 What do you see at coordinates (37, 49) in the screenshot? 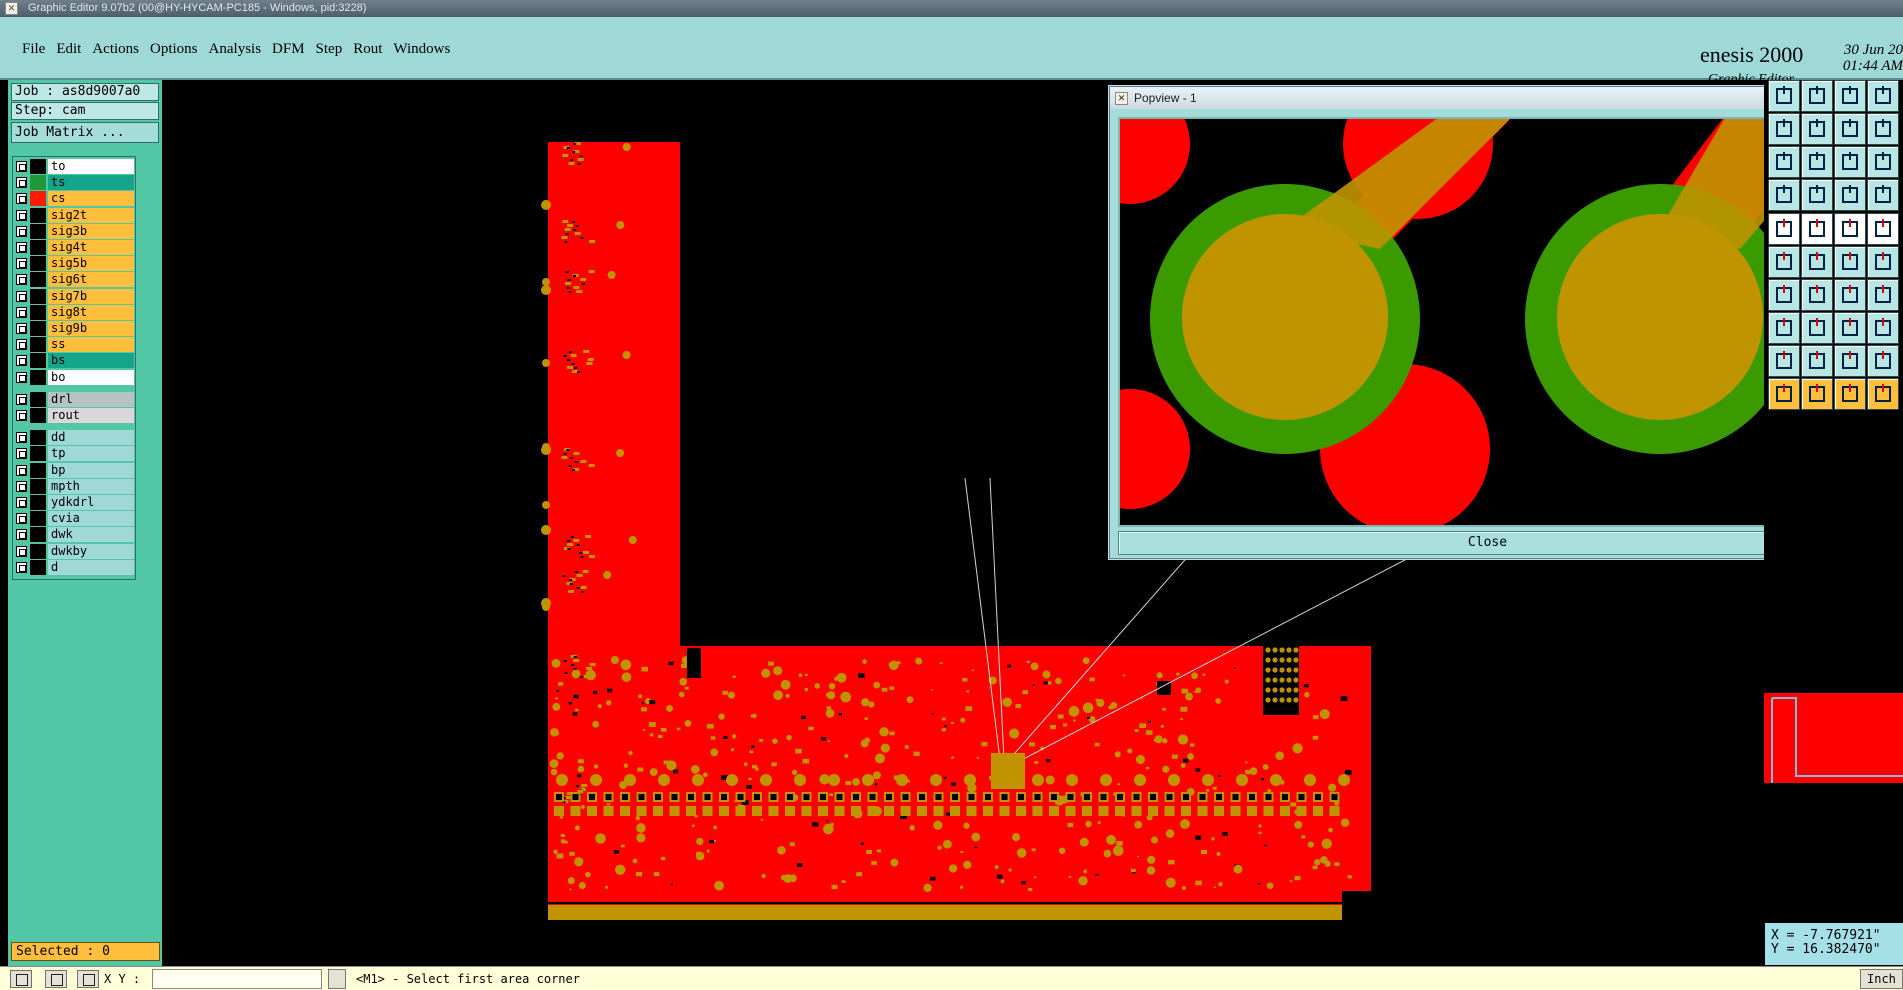
I see `menu-file: File` at bounding box center [37, 49].